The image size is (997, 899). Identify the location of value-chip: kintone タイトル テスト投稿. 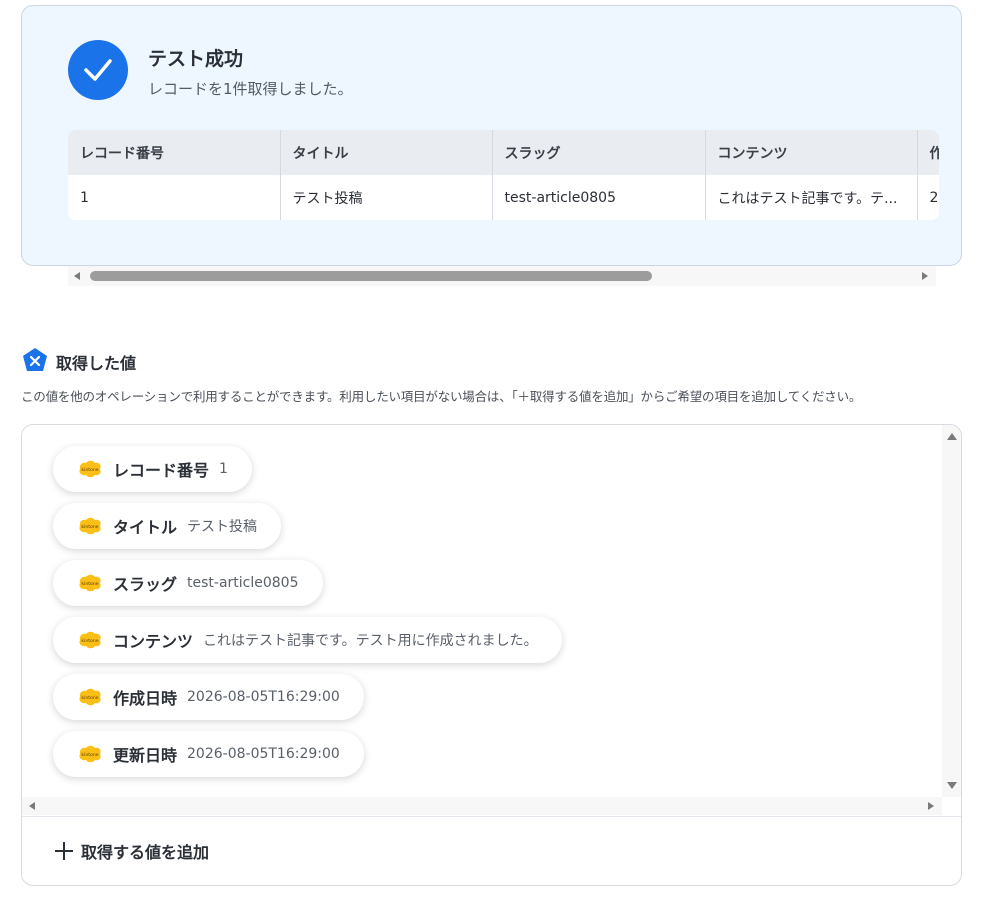
(167, 526).